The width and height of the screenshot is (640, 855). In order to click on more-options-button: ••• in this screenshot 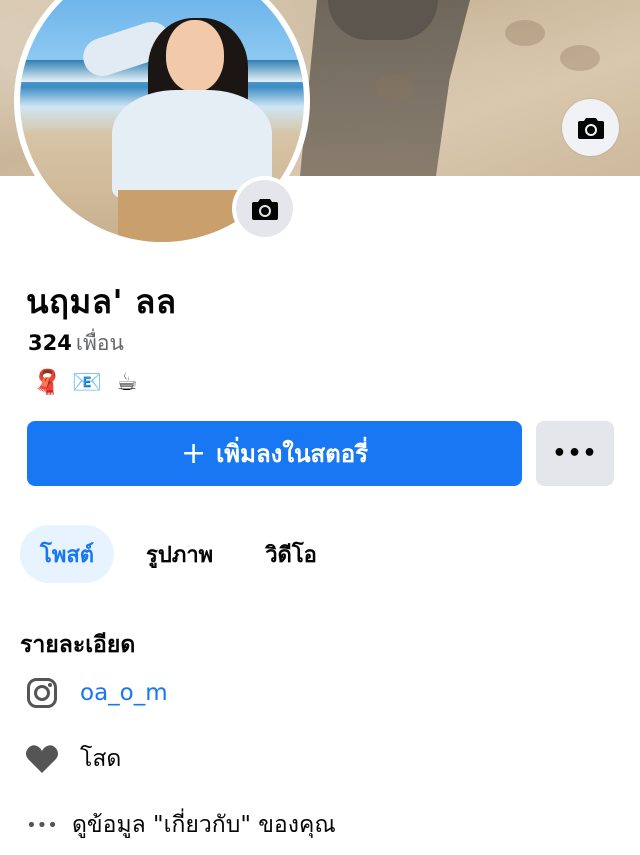, I will do `click(575, 453)`.